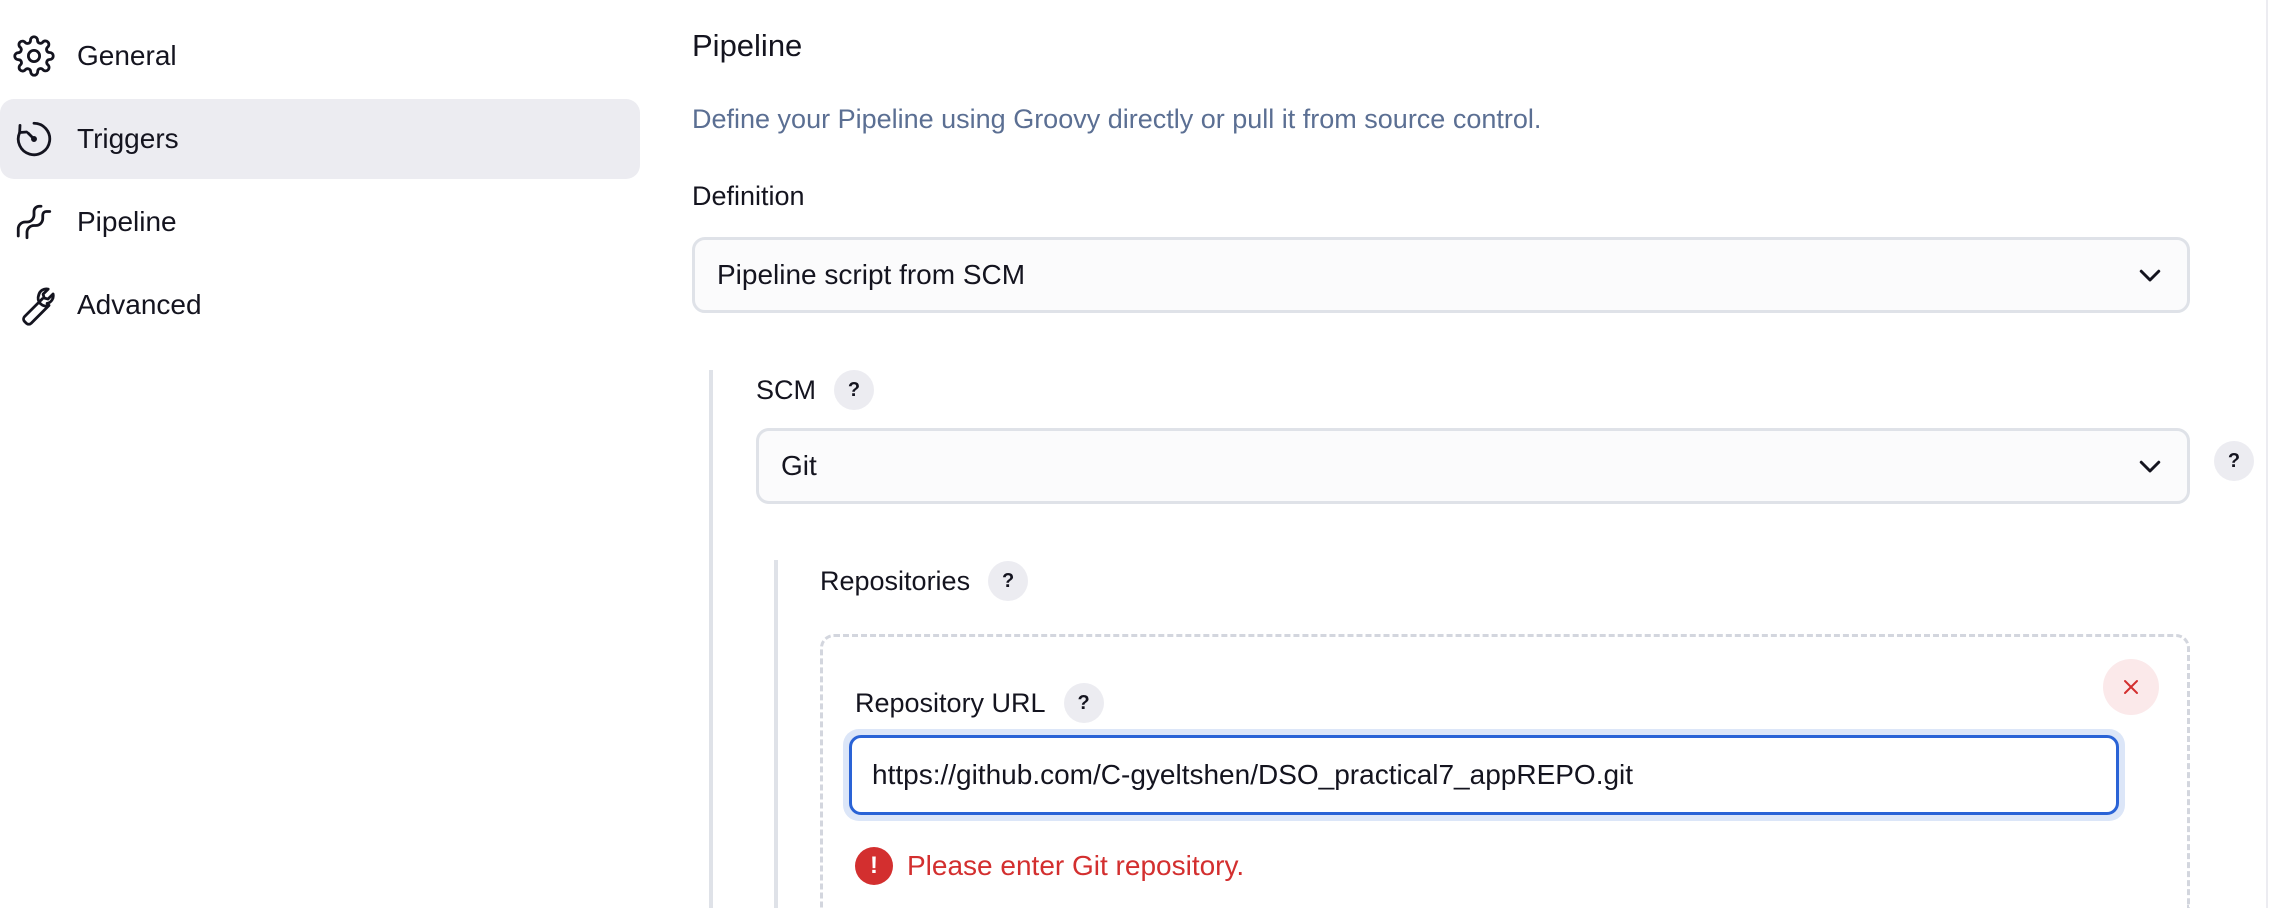 The width and height of the screenshot is (2286, 908). Describe the element at coordinates (1008, 581) in the screenshot. I see `repositories-help-button: ?` at that location.